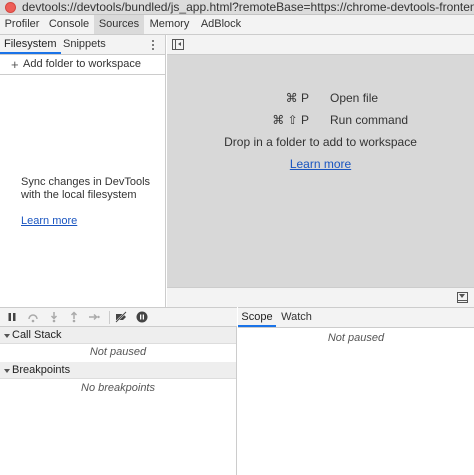  I want to click on editor-learn-more-text: Learn more, so click(320, 164).